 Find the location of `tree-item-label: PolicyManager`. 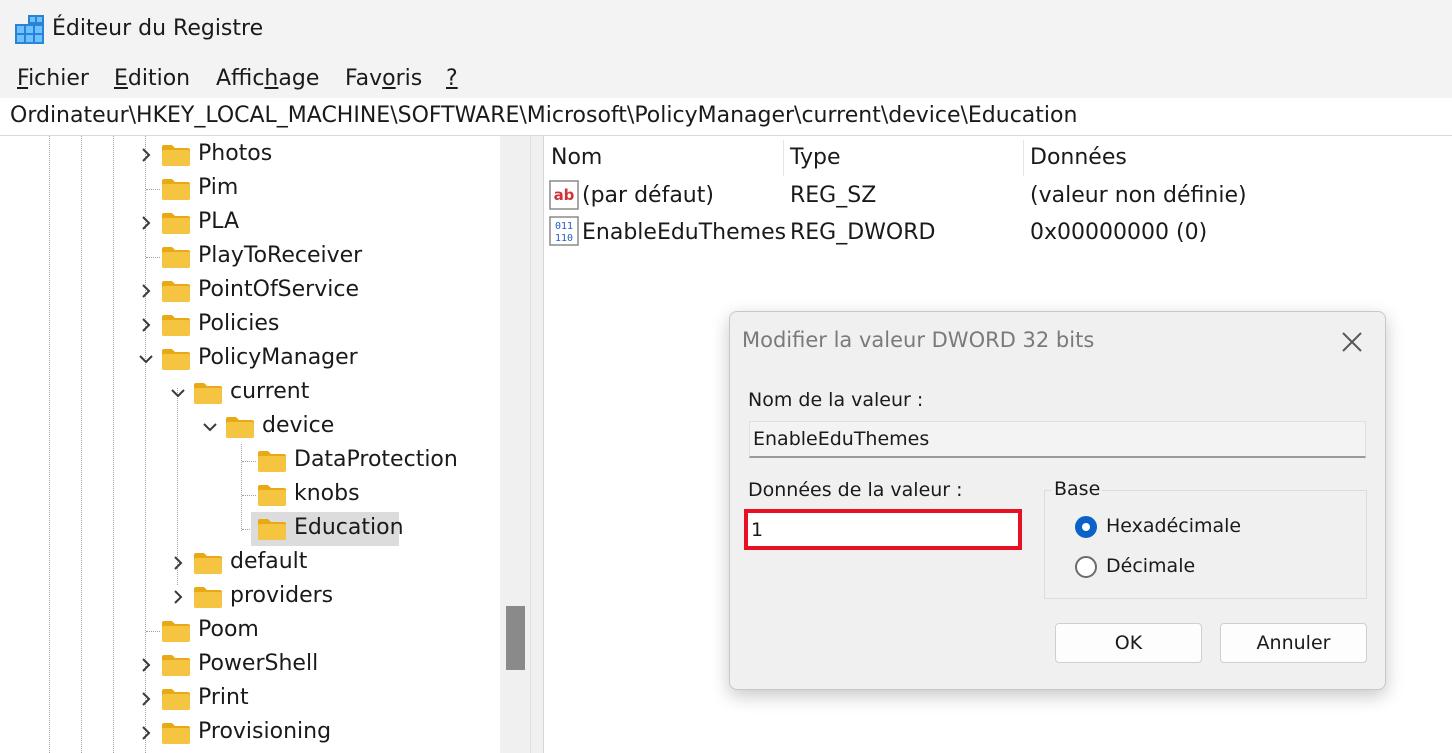

tree-item-label: PolicyManager is located at coordinates (278, 357).